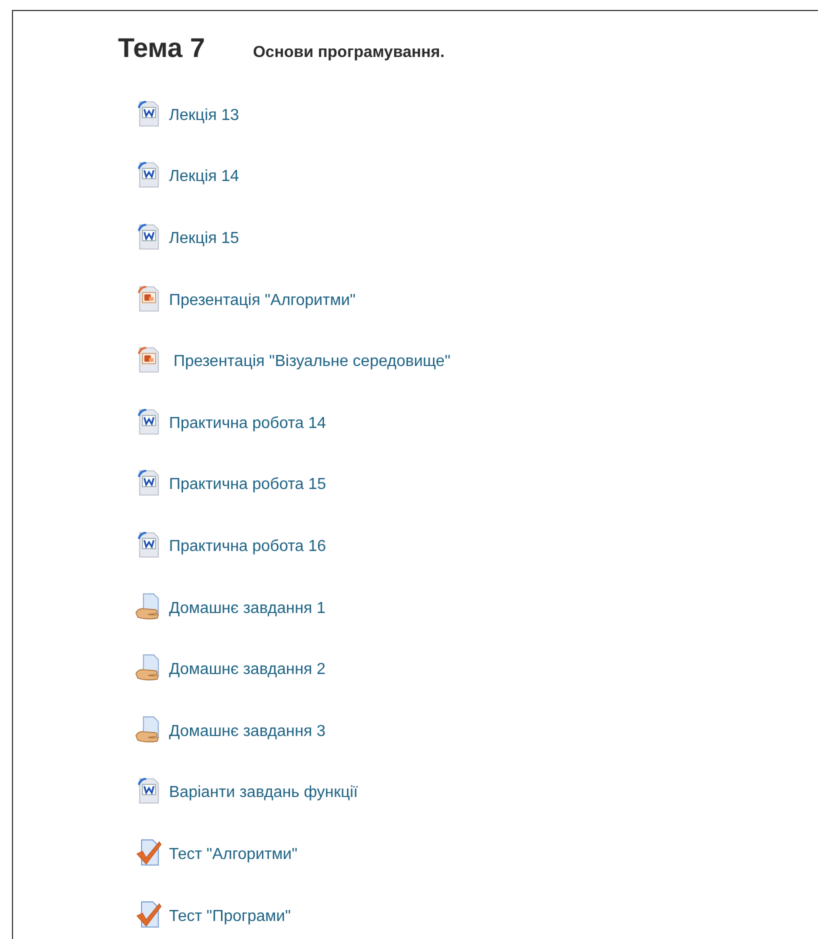 The width and height of the screenshot is (824, 939). Describe the element at coordinates (247, 423) in the screenshot. I see `activity-link: Практична робота 14` at that location.